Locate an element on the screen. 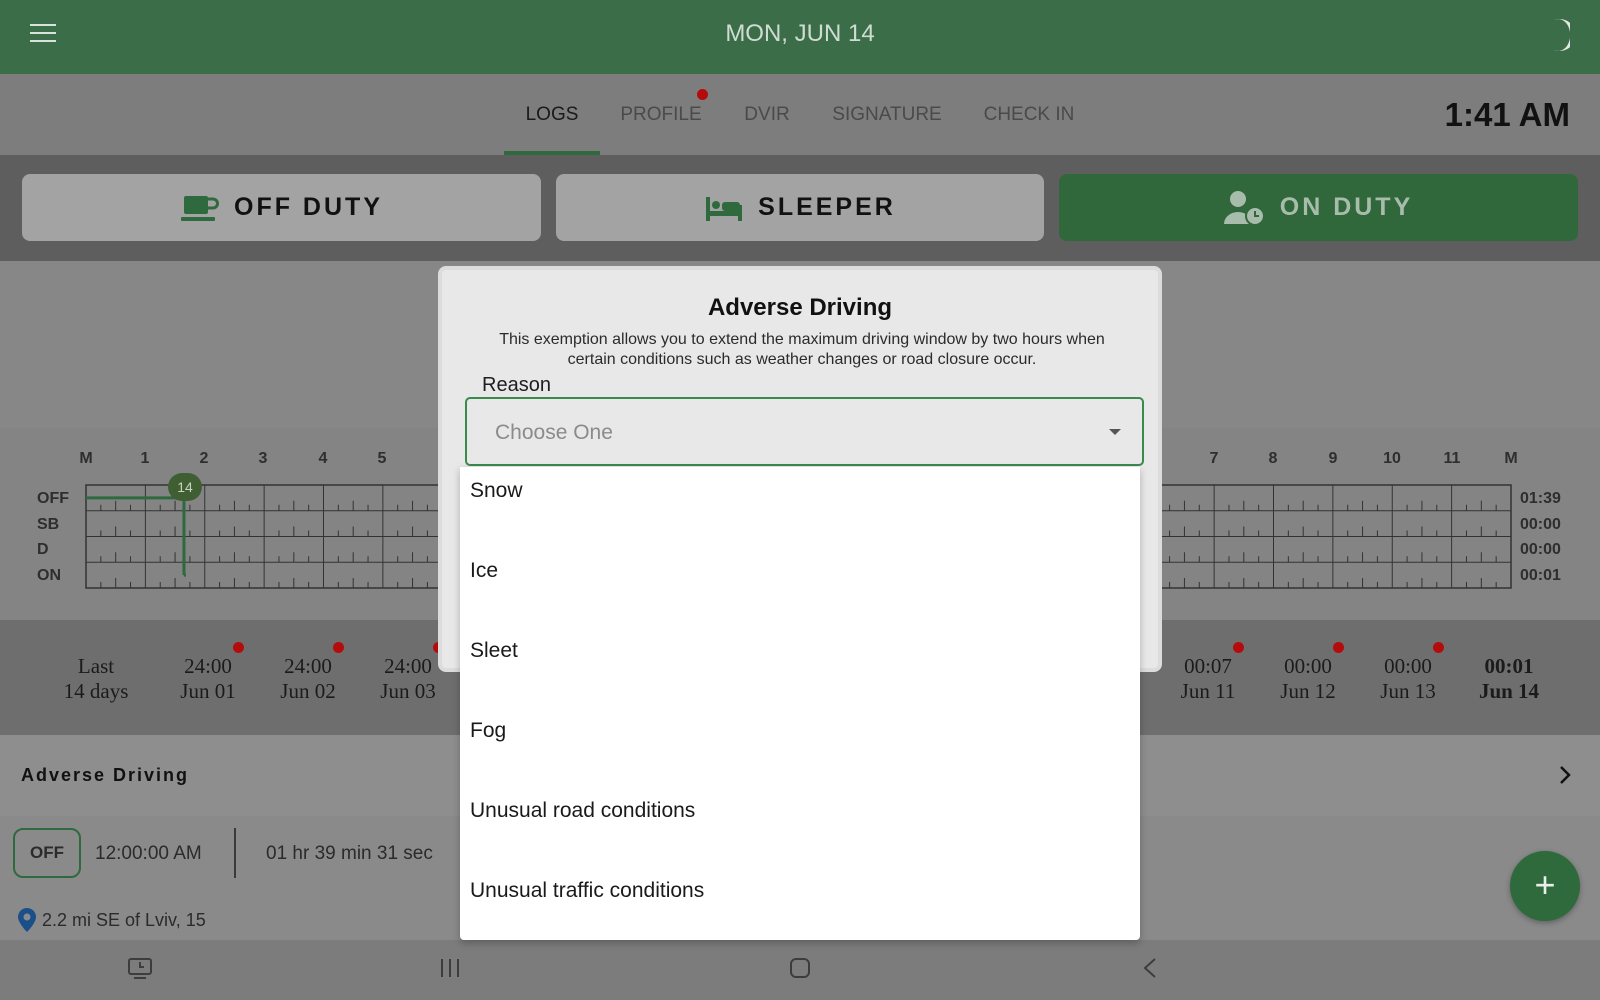 This screenshot has height=1000, width=1600. day-item-current: 00:01 Jun 14 is located at coordinates (1509, 679).